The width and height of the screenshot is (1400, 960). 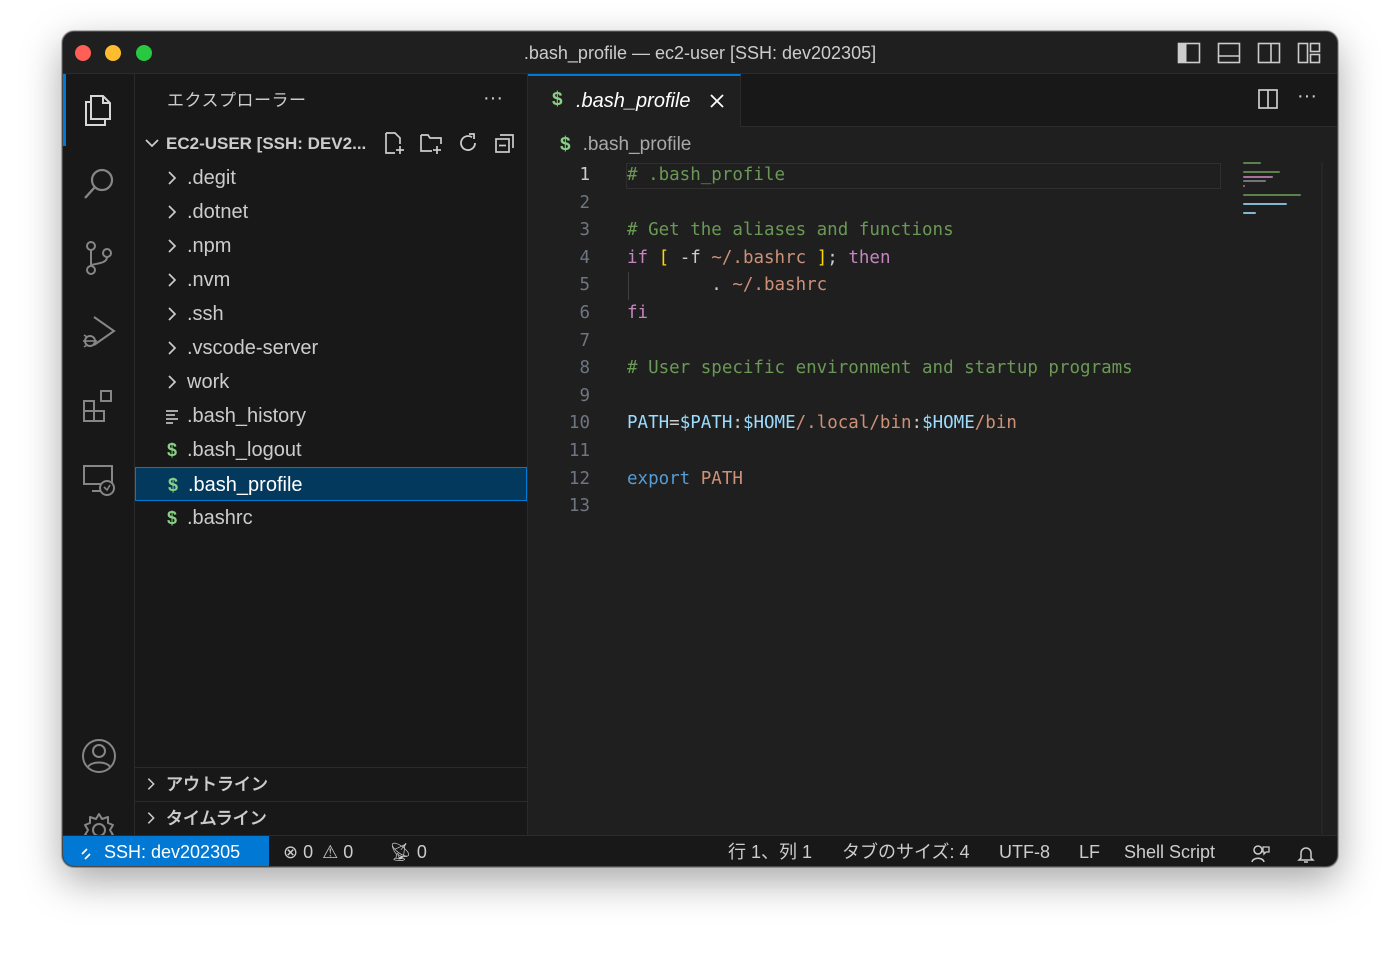 I want to click on code-line: 4 if [ -f ~/.bashrc ]; then, so click(x=932, y=259).